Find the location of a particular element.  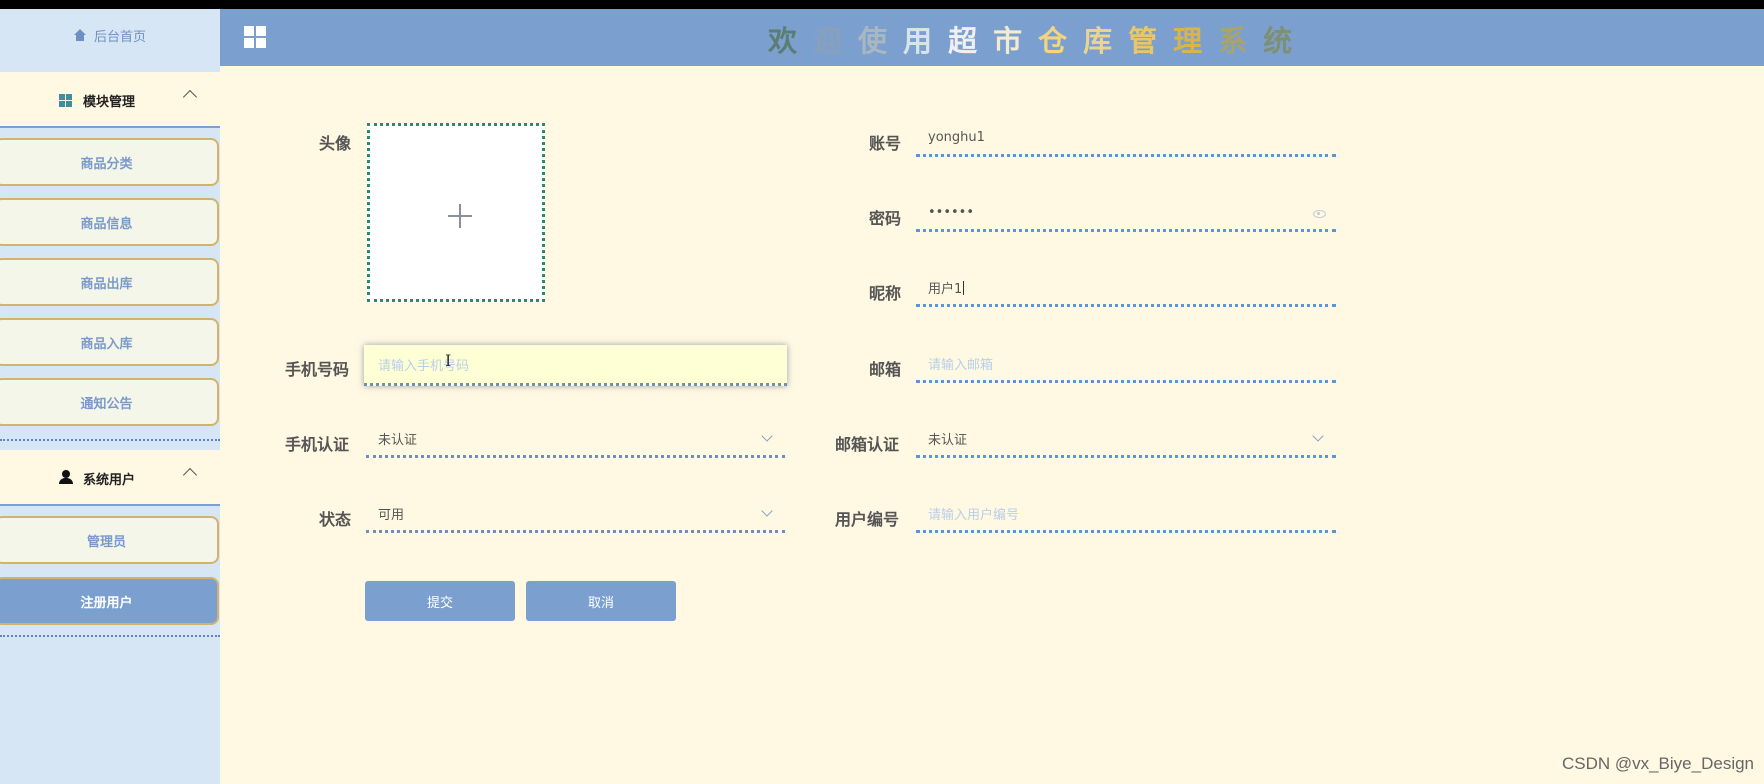

cancel-button: 取消 is located at coordinates (601, 601).